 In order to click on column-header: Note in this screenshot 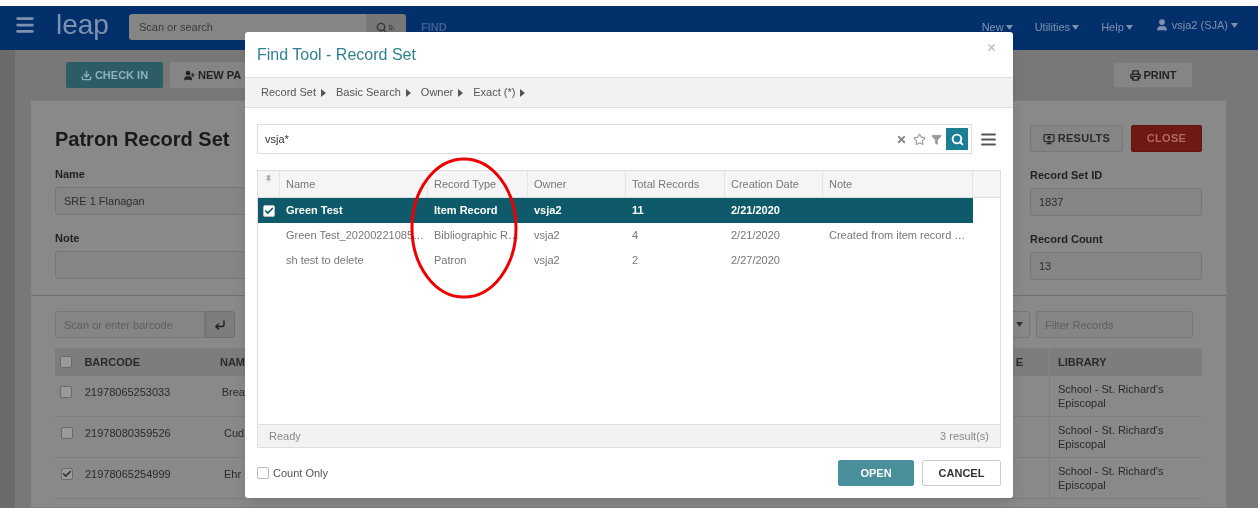, I will do `click(898, 184)`.